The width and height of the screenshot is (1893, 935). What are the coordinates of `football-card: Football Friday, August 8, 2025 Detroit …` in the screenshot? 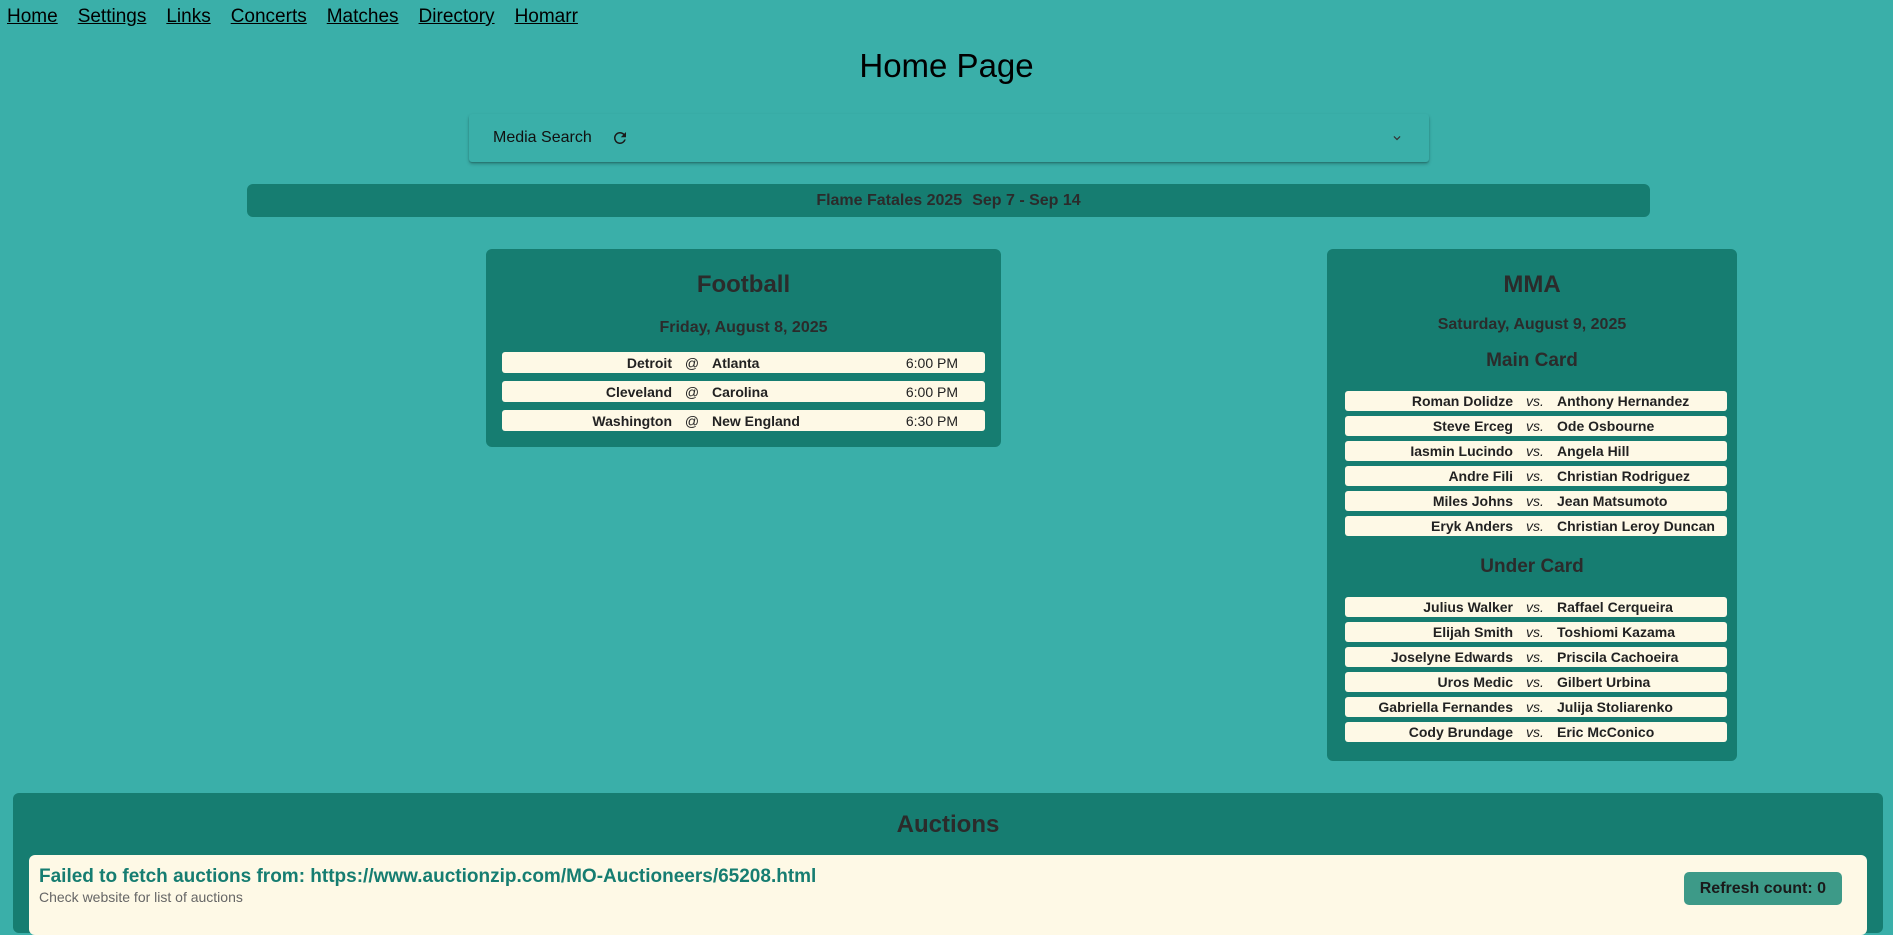 It's located at (743, 348).